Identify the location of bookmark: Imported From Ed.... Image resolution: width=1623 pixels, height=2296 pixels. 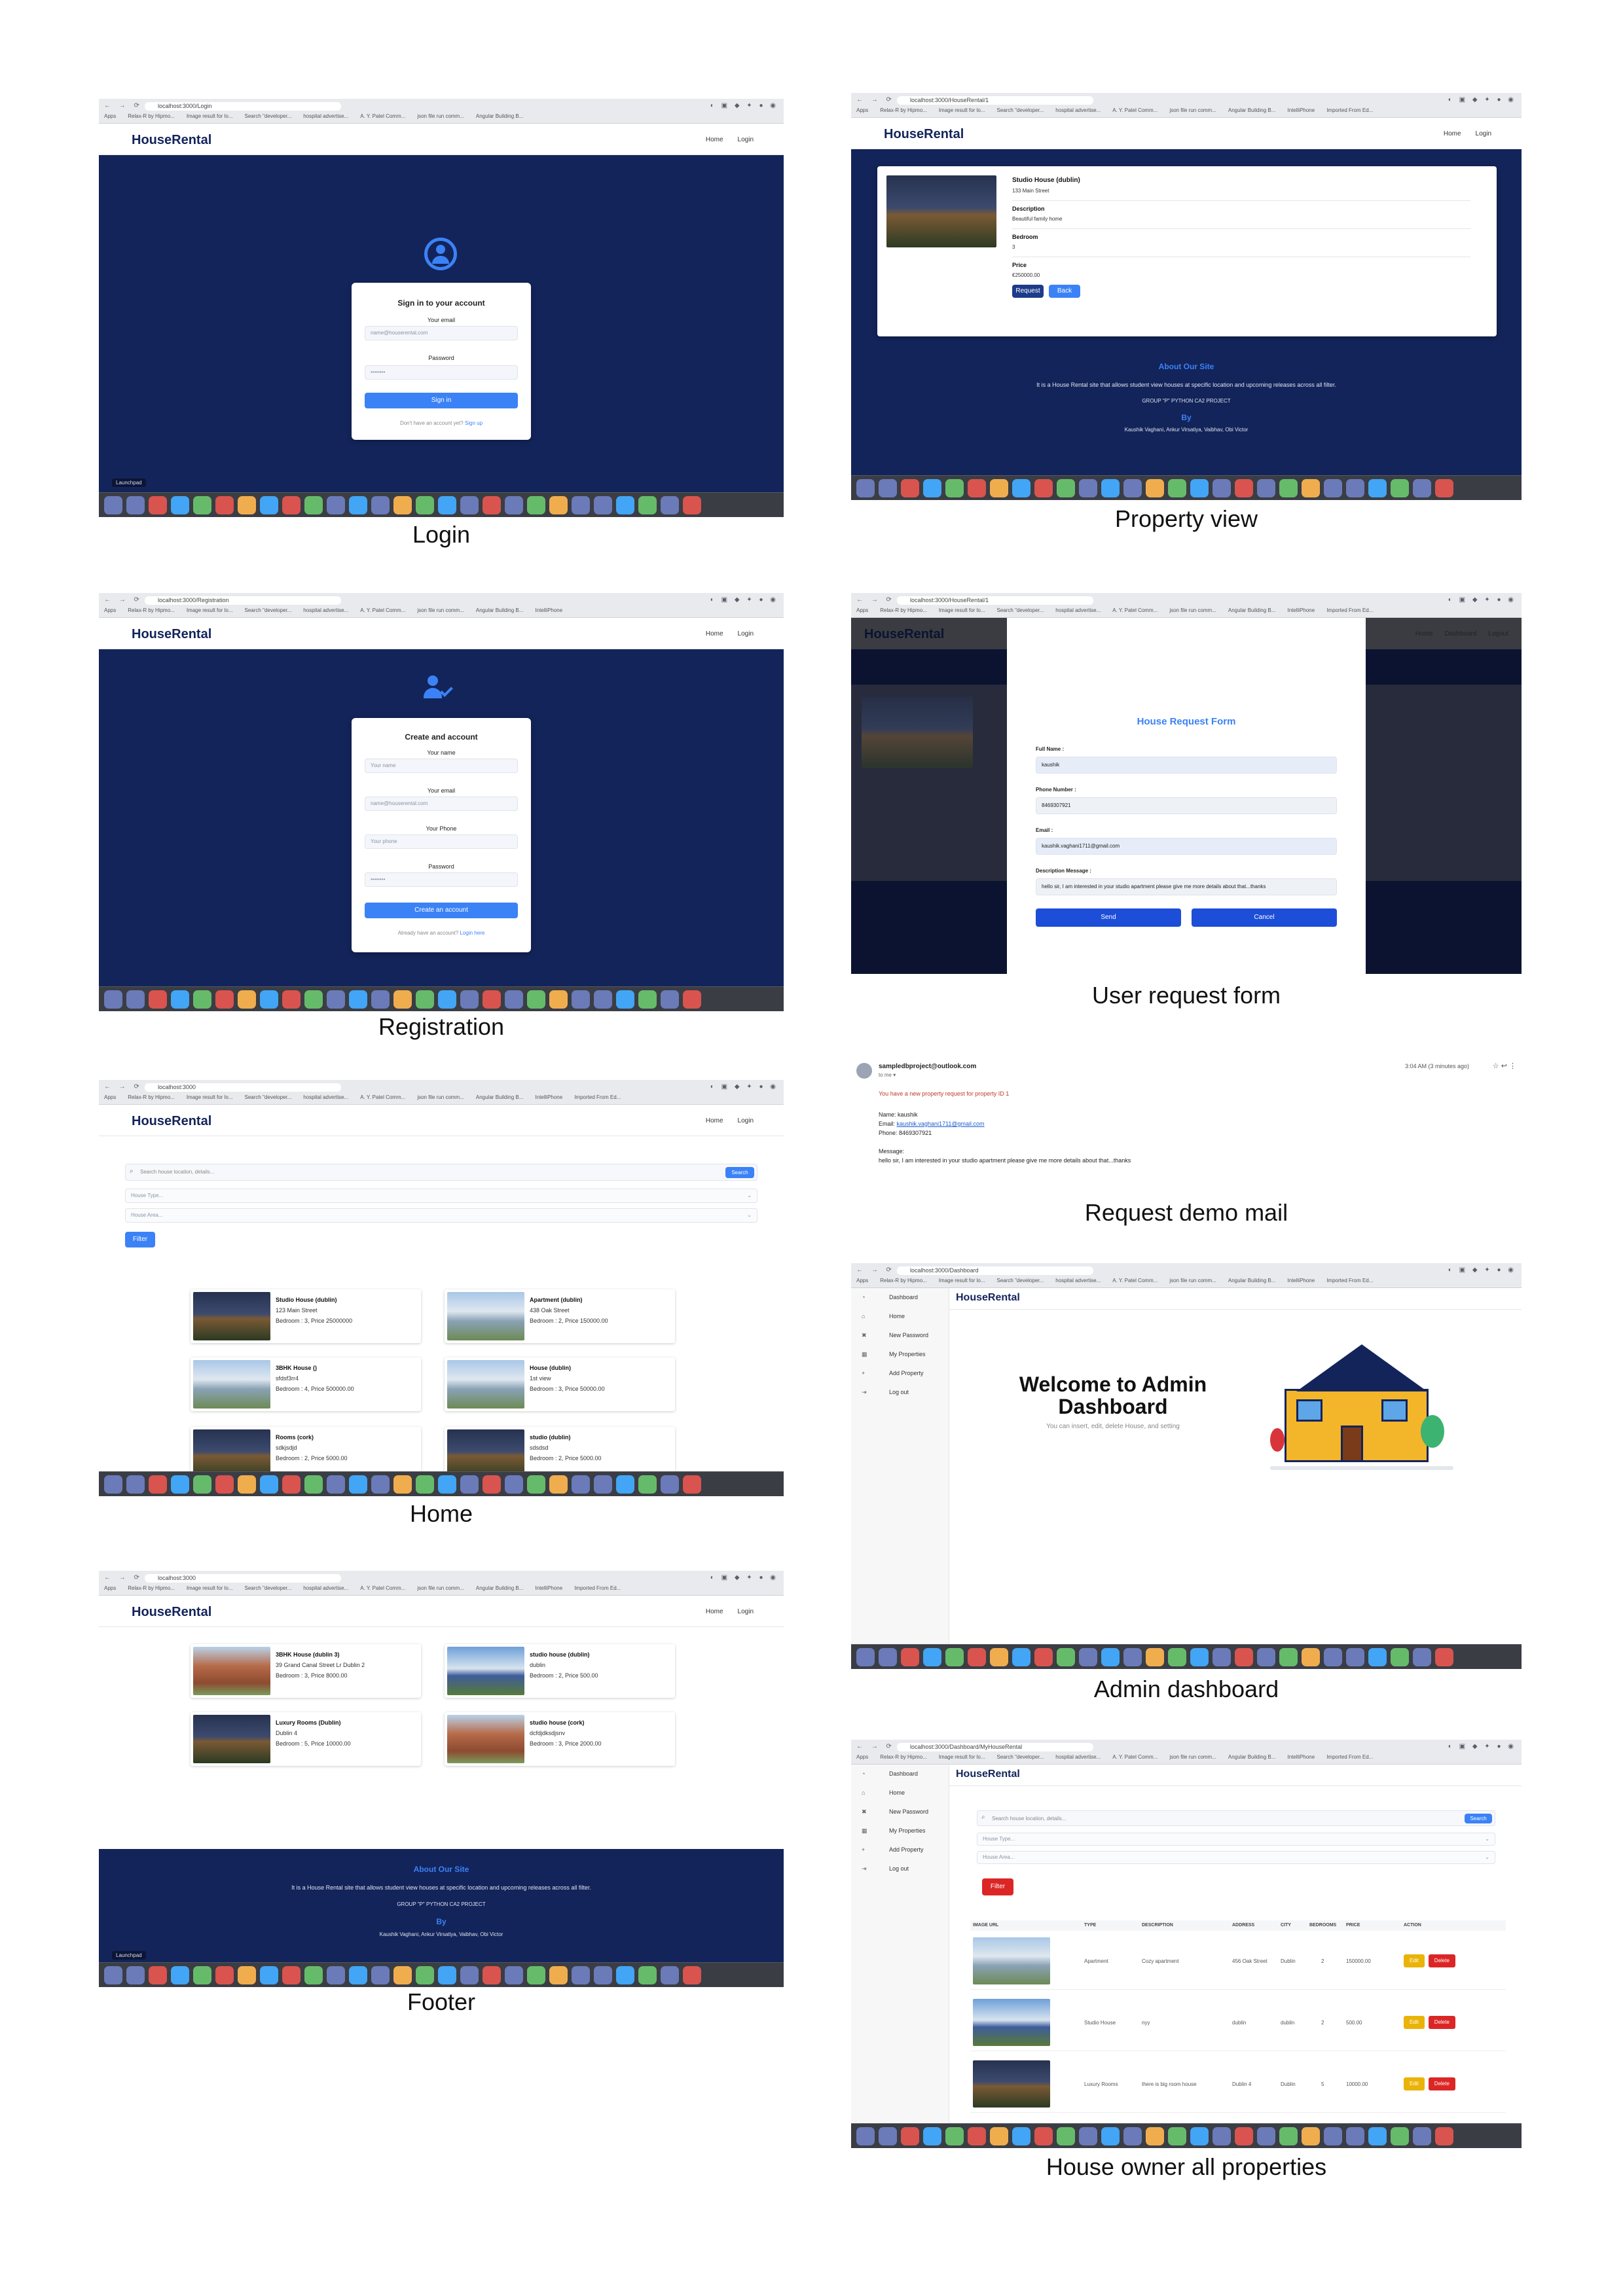
(597, 1588).